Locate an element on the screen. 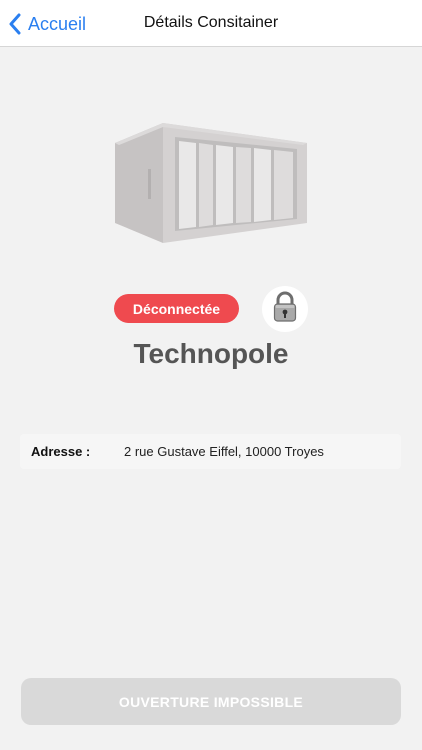 The width and height of the screenshot is (422, 750). padlock-icon is located at coordinates (285, 309).